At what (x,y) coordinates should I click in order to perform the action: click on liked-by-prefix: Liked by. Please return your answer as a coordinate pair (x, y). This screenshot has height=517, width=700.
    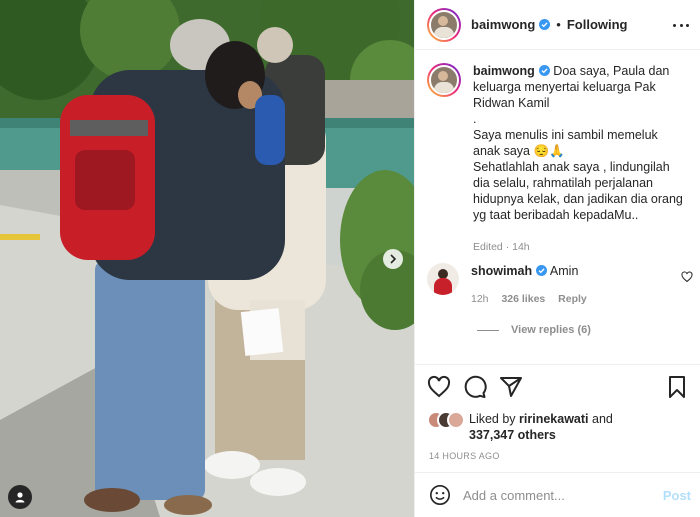
    Looking at the image, I should click on (492, 419).